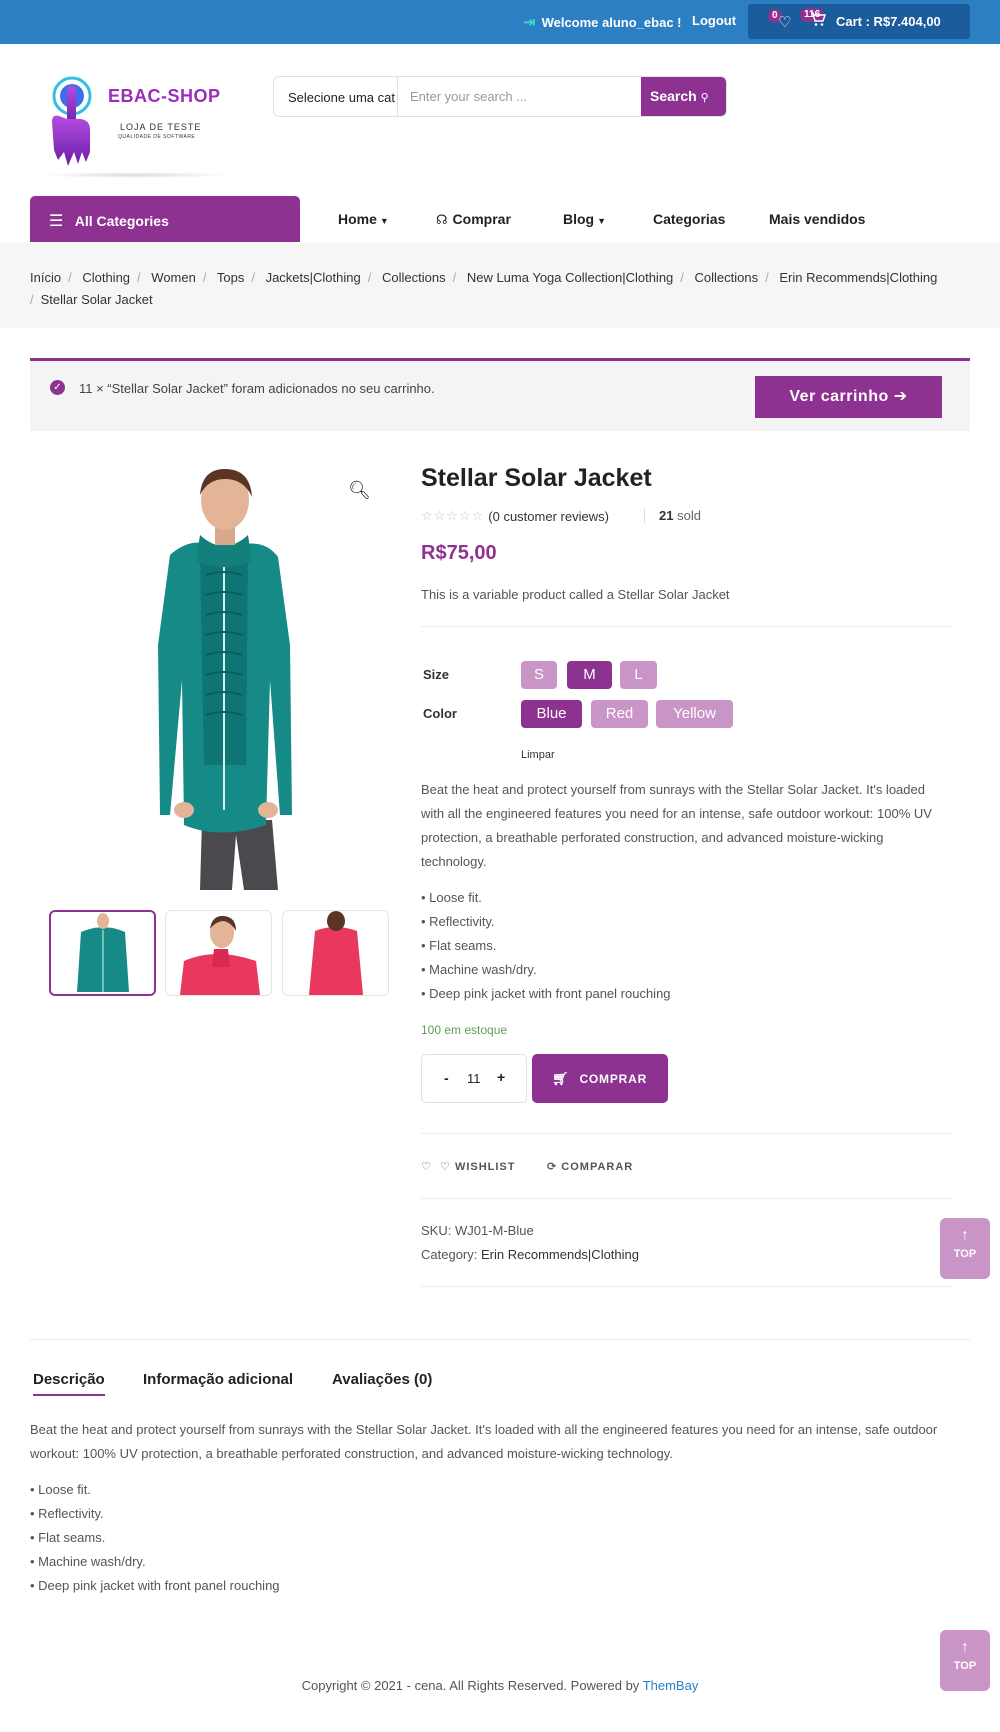  Describe the element at coordinates (671, 1685) in the screenshot. I see `footer-brand-link: ThemBay` at that location.